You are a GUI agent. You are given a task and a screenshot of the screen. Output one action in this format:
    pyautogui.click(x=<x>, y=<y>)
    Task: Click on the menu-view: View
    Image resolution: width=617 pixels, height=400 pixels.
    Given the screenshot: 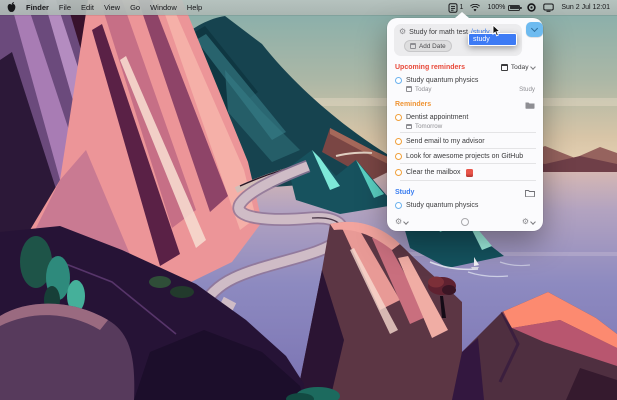 What is the action you would take?
    pyautogui.click(x=112, y=7)
    